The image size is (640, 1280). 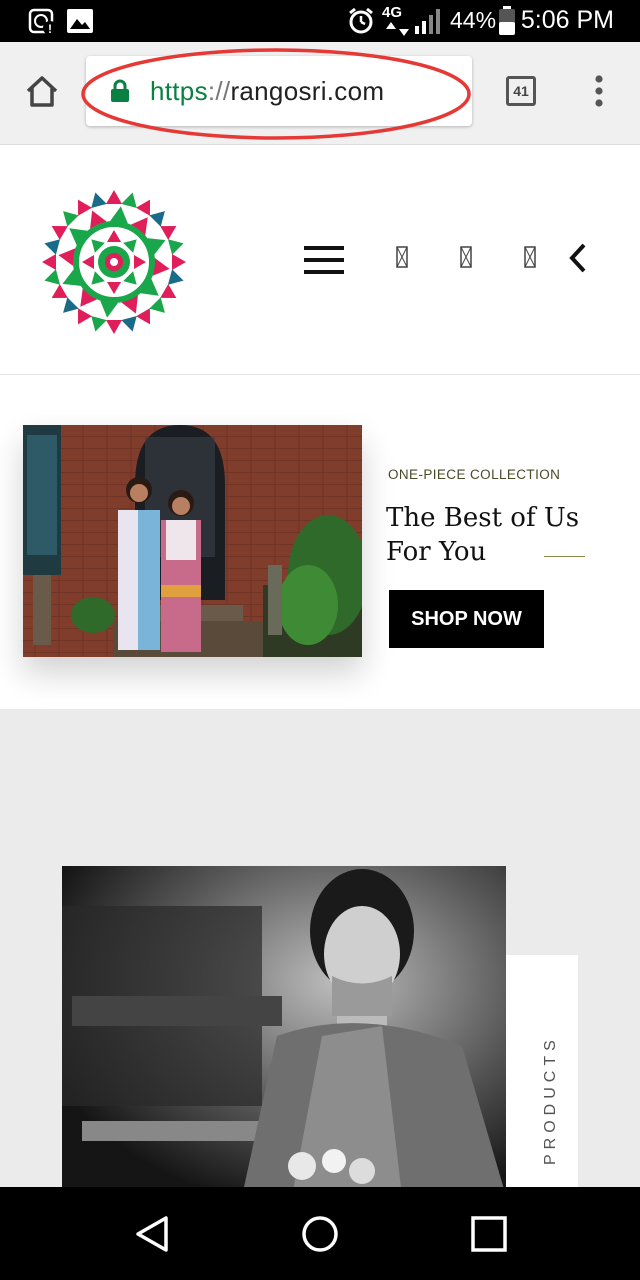 I want to click on clock: 5:06 PM, so click(x=567, y=20).